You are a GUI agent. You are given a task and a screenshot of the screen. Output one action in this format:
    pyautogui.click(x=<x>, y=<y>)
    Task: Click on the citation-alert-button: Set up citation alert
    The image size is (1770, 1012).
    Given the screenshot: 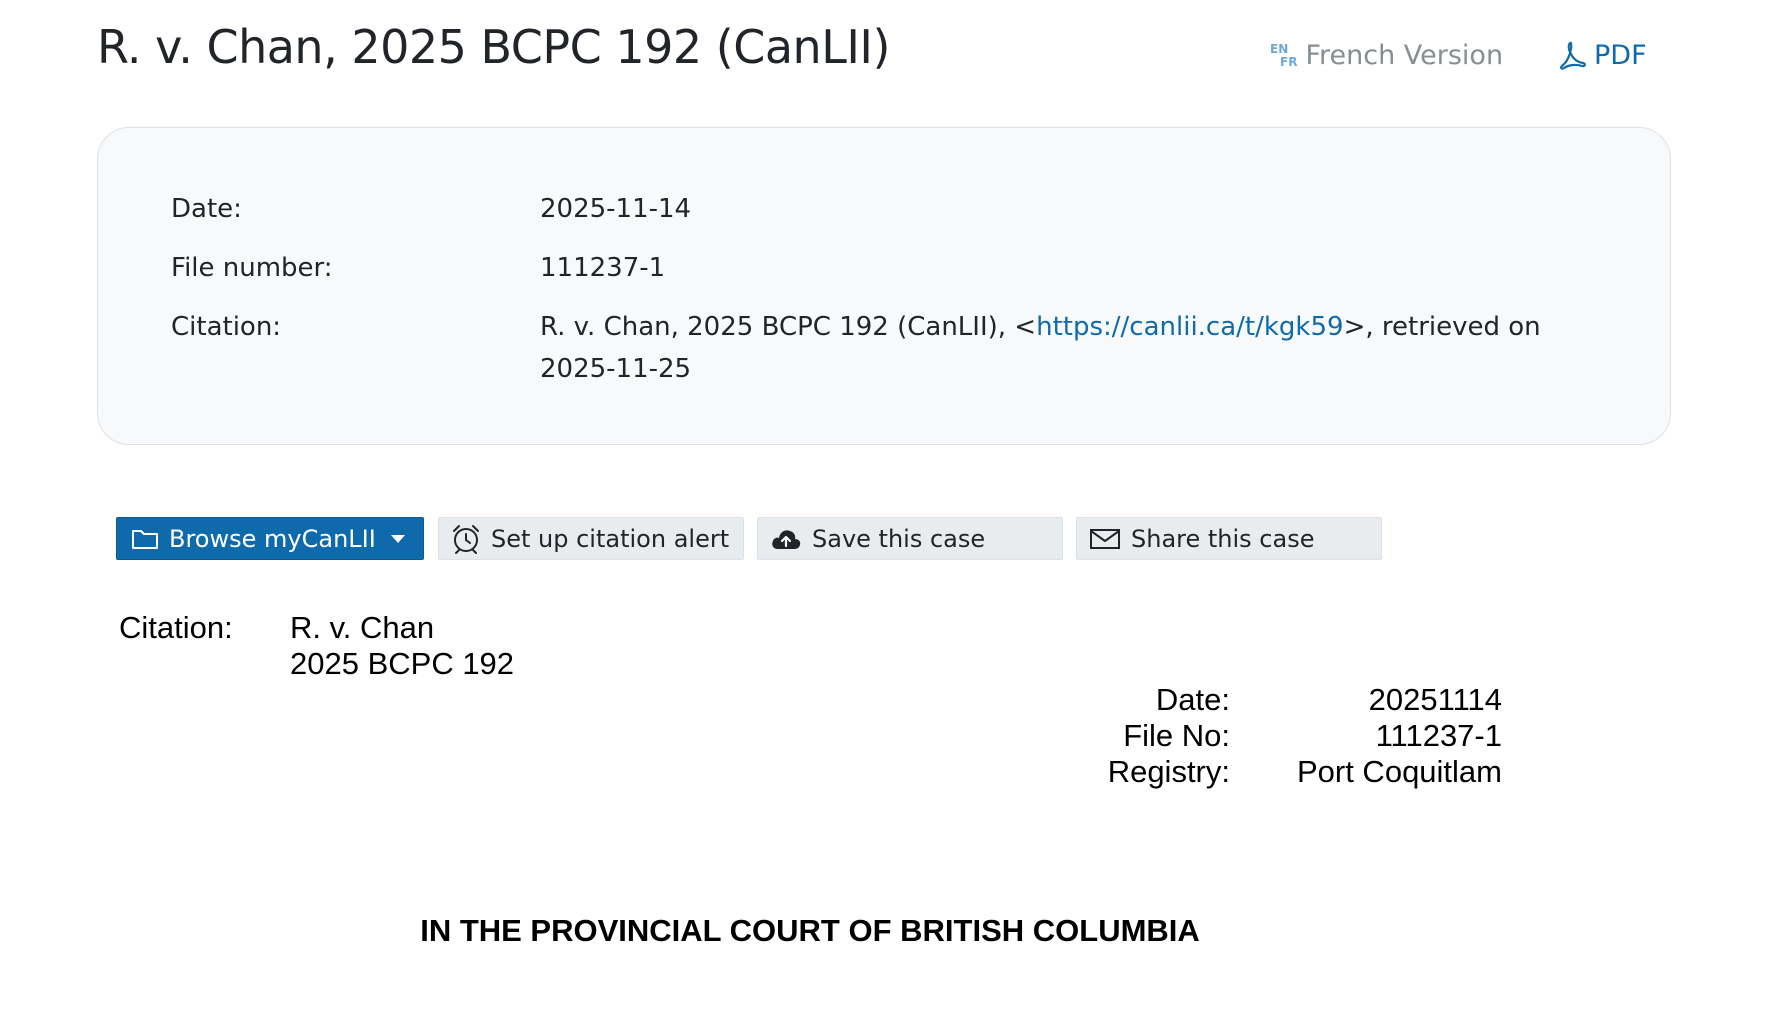 What is the action you would take?
    pyautogui.click(x=591, y=538)
    